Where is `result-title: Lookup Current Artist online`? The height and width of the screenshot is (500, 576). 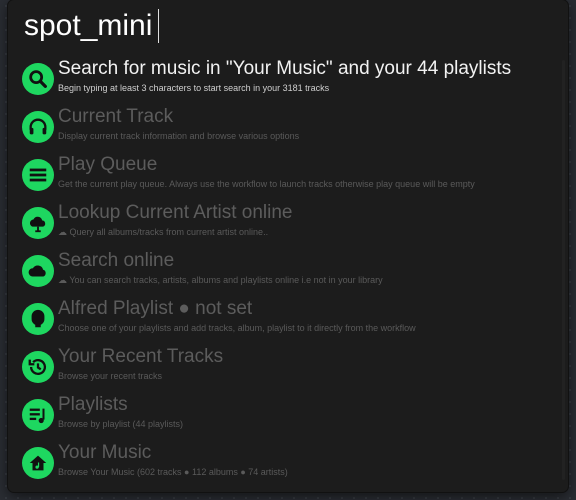 result-title: Lookup Current Artist online is located at coordinates (175, 212).